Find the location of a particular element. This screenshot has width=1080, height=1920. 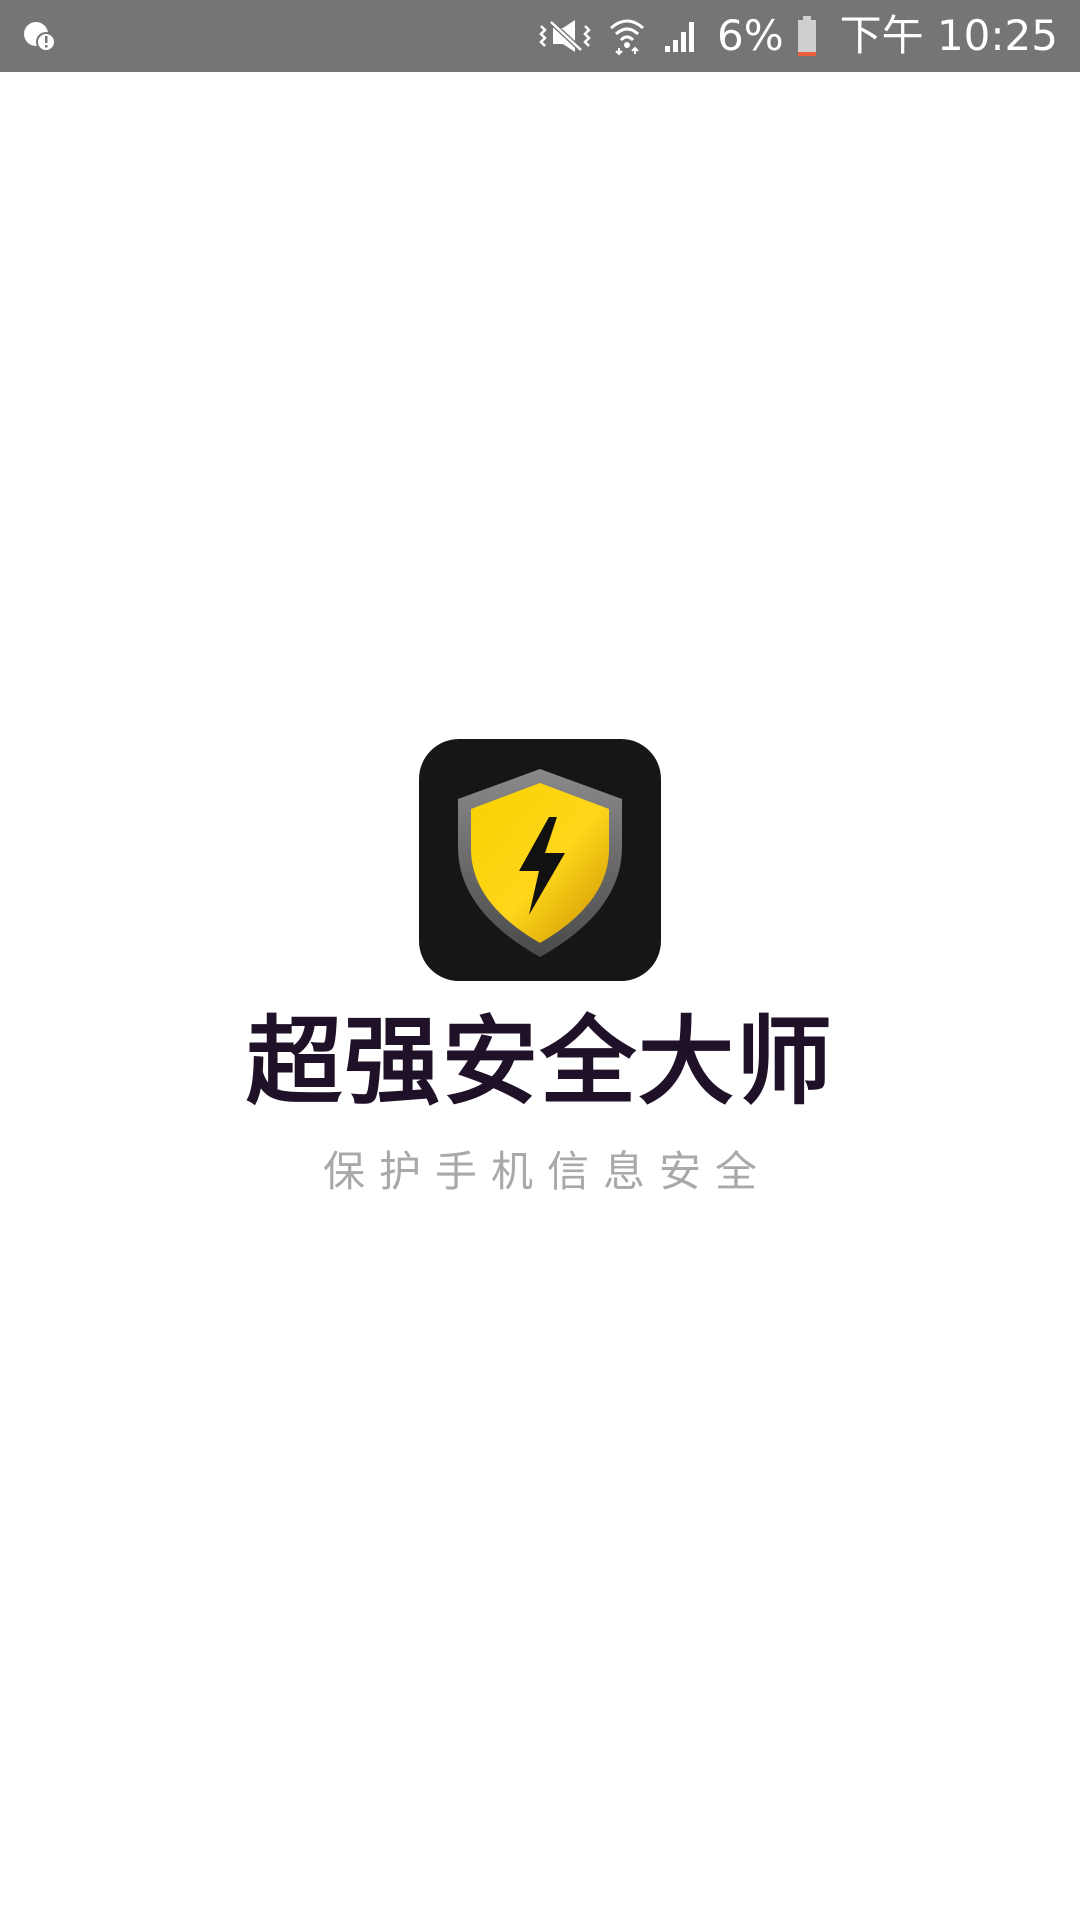

app-tagline: 保护手机信息安全 is located at coordinates (546, 1171).